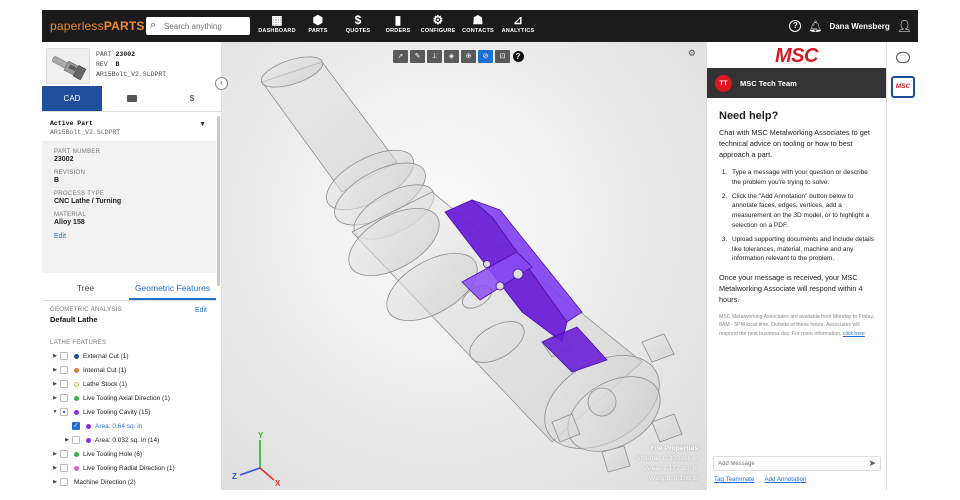 This screenshot has height=500, width=960. What do you see at coordinates (485, 56) in the screenshot?
I see `hide-icon: ⊘` at bounding box center [485, 56].